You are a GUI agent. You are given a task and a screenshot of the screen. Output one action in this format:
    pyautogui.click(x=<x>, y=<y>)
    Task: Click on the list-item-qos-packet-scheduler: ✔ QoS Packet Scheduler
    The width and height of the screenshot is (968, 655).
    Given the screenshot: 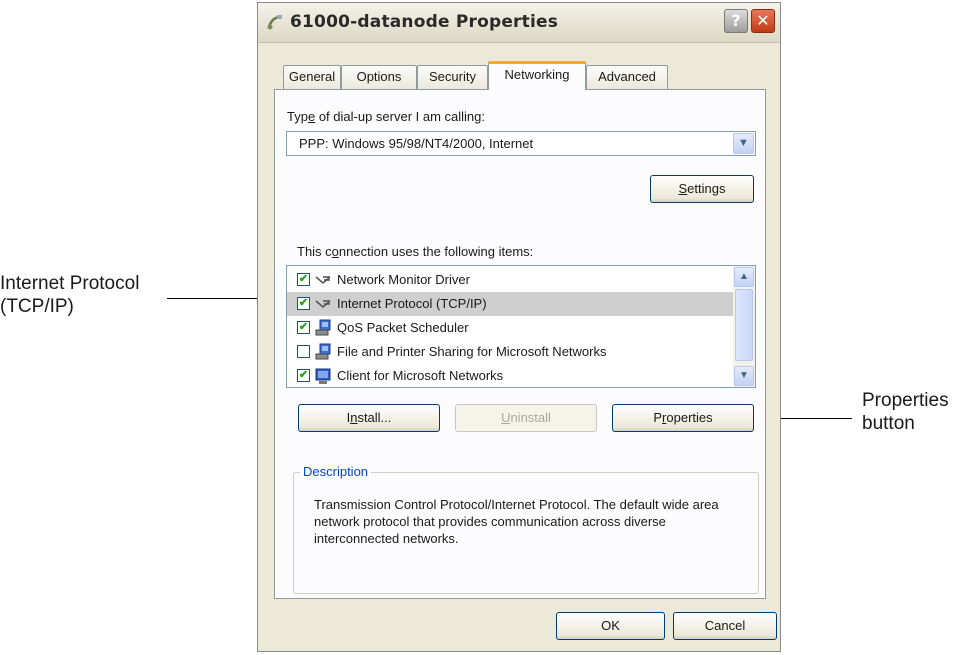 What is the action you would take?
    pyautogui.click(x=510, y=328)
    